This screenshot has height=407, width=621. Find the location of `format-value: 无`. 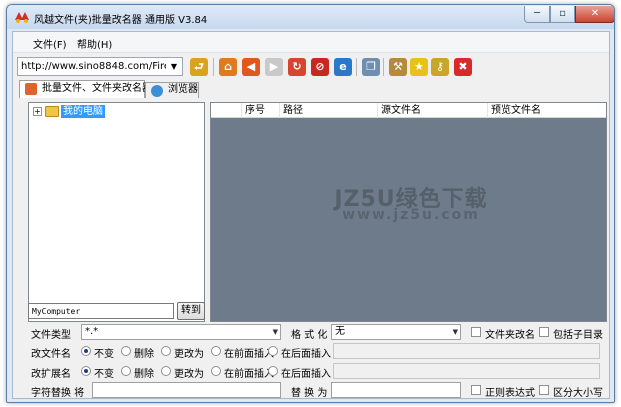

format-value: 无 is located at coordinates (340, 331).